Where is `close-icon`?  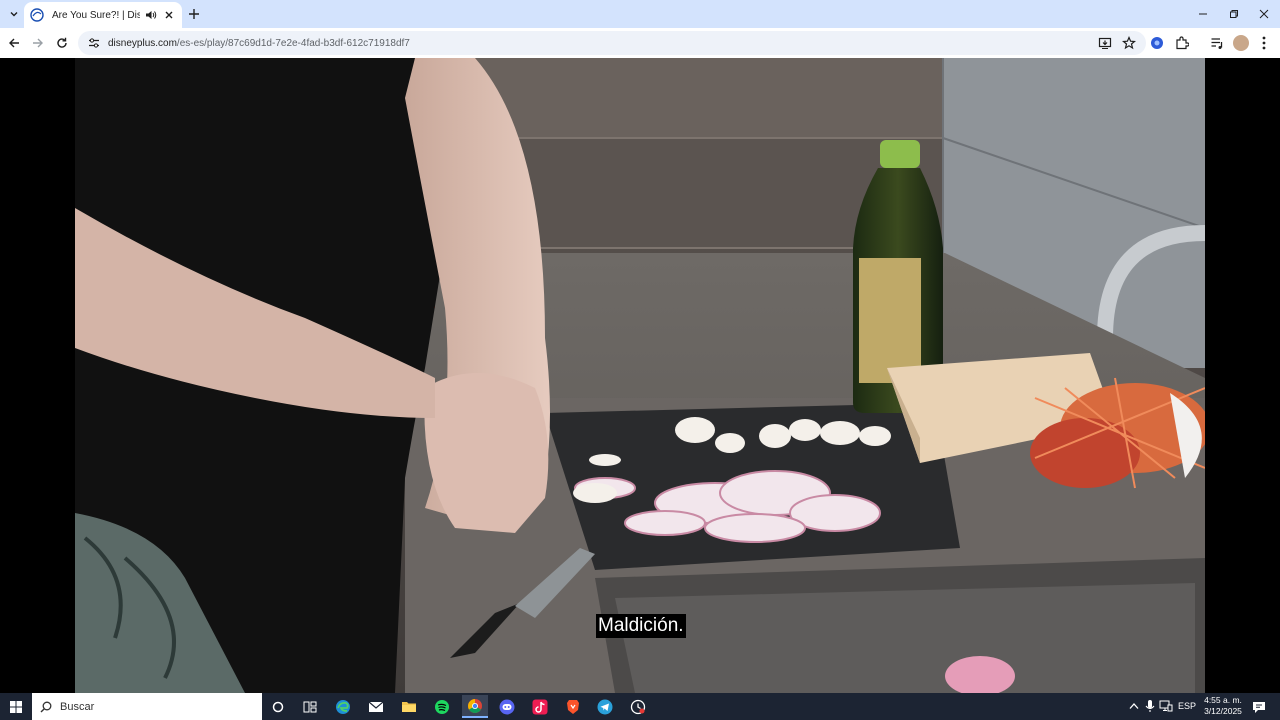
close-icon is located at coordinates (1264, 14).